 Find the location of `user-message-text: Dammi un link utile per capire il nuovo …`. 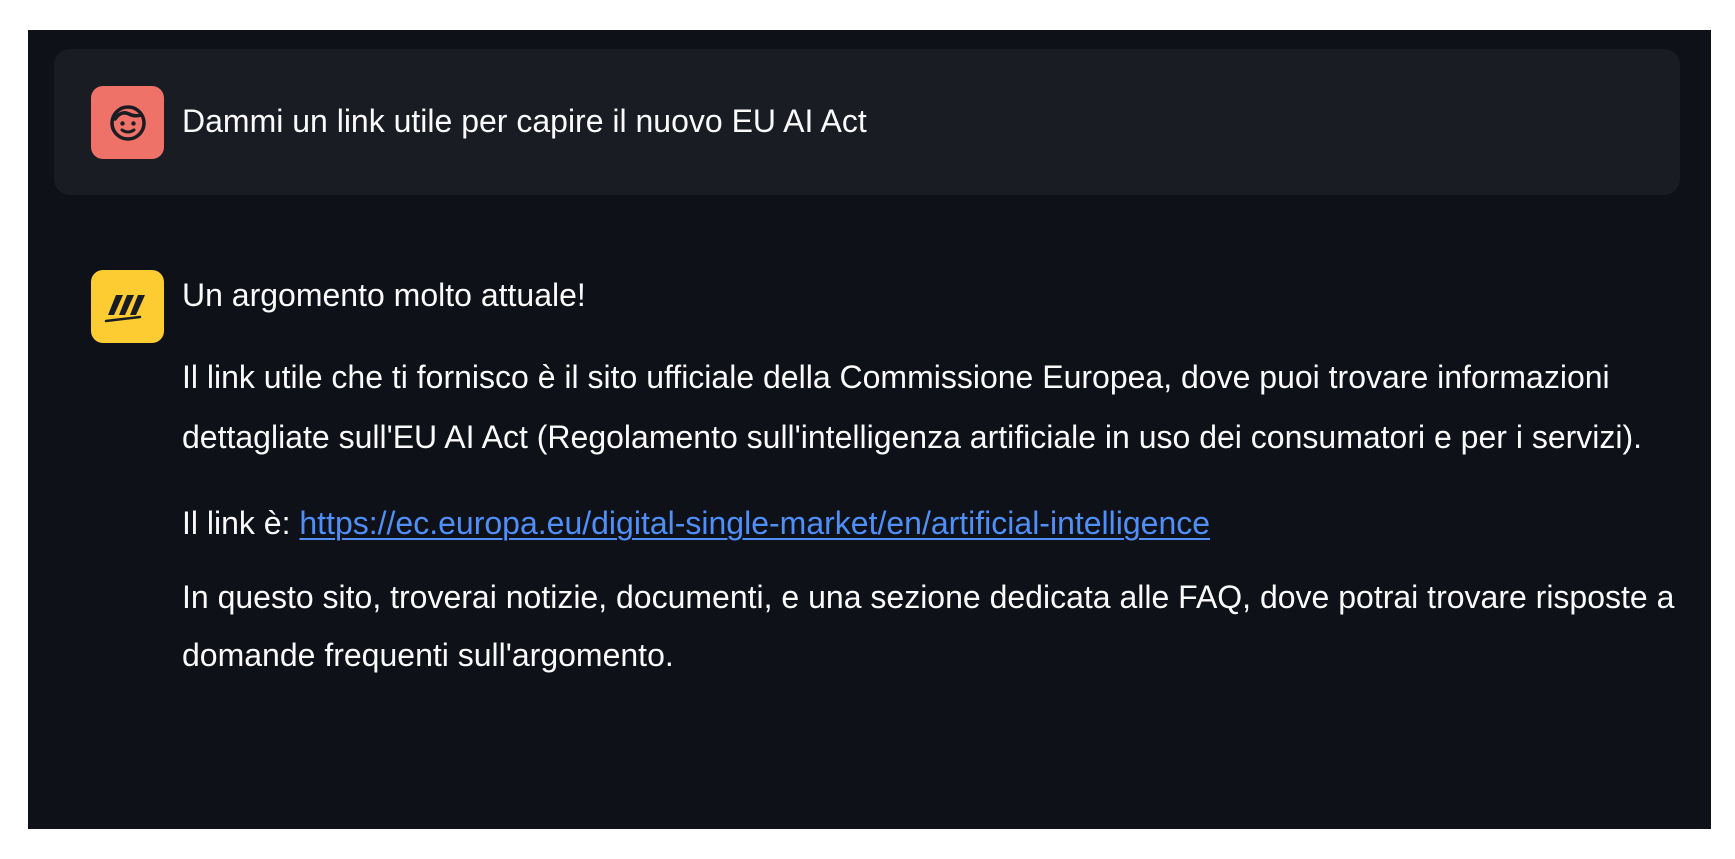

user-message-text: Dammi un link utile per capire il nuovo … is located at coordinates (524, 121).